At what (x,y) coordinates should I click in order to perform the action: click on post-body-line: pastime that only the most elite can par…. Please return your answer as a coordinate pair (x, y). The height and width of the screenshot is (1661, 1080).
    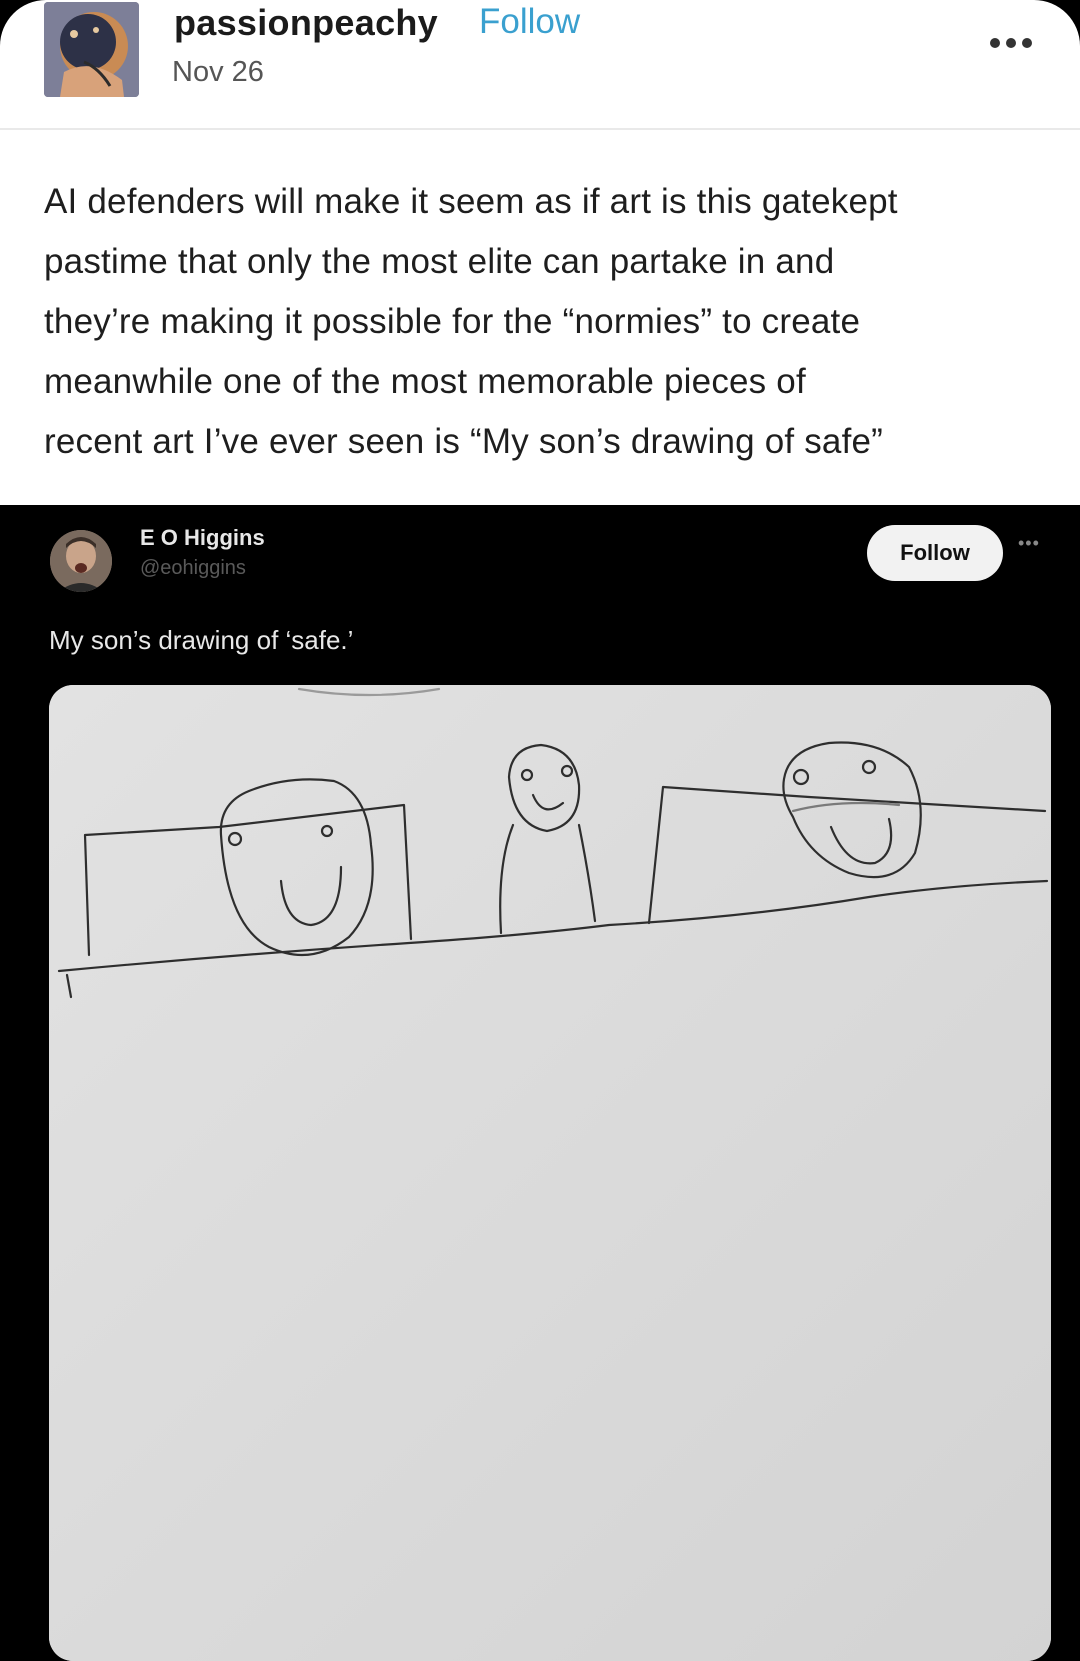
    Looking at the image, I should click on (439, 261).